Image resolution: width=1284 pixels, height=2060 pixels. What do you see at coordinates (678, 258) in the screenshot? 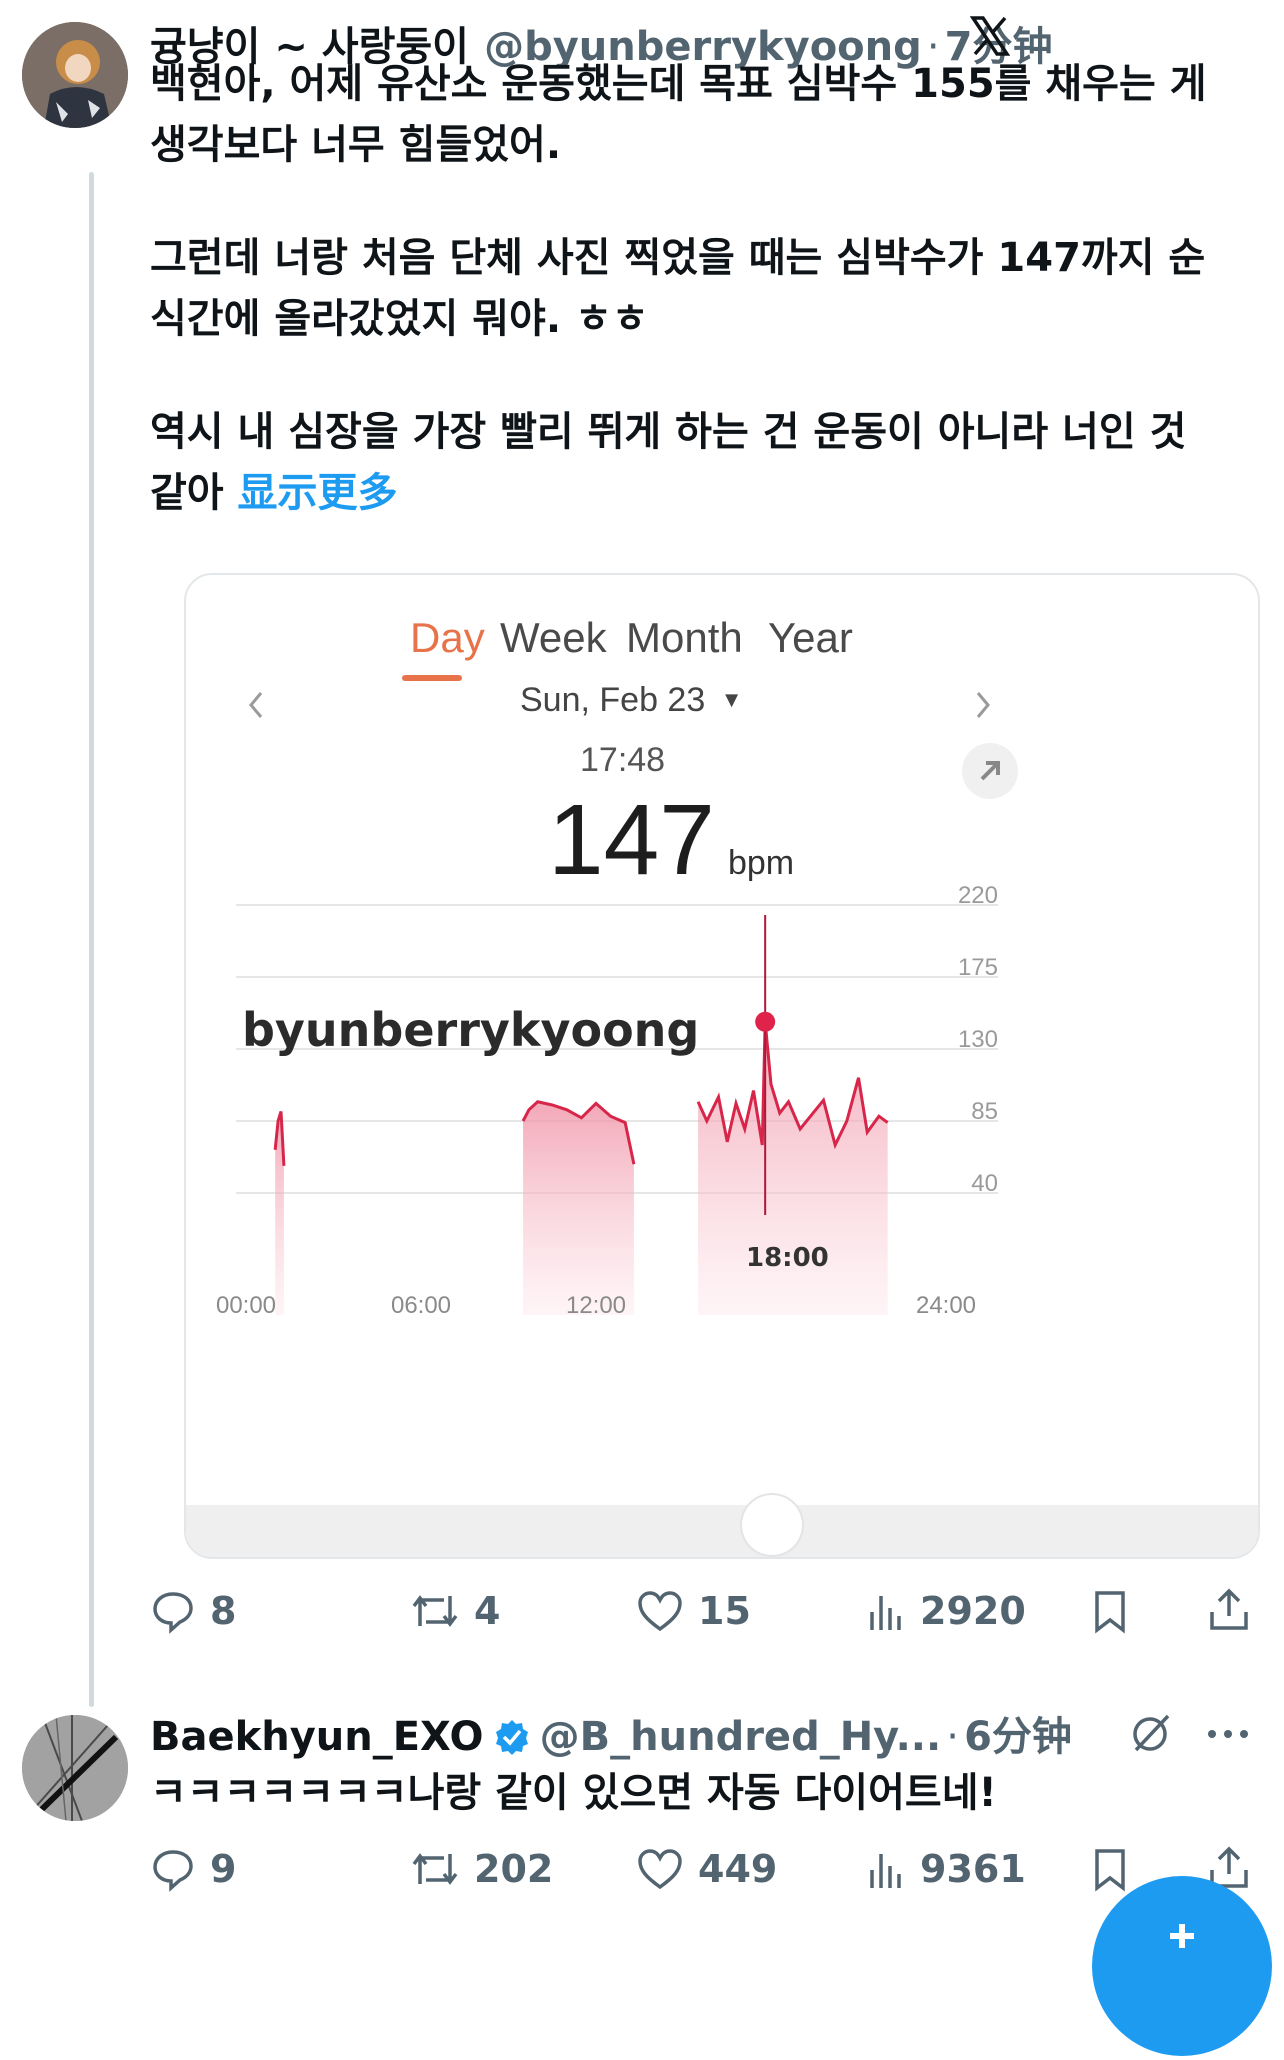
I see `tweet-line: 그런데 너랑 처음 단체 사진 찍었을 때는 심박수가 147까지 순` at bounding box center [678, 258].